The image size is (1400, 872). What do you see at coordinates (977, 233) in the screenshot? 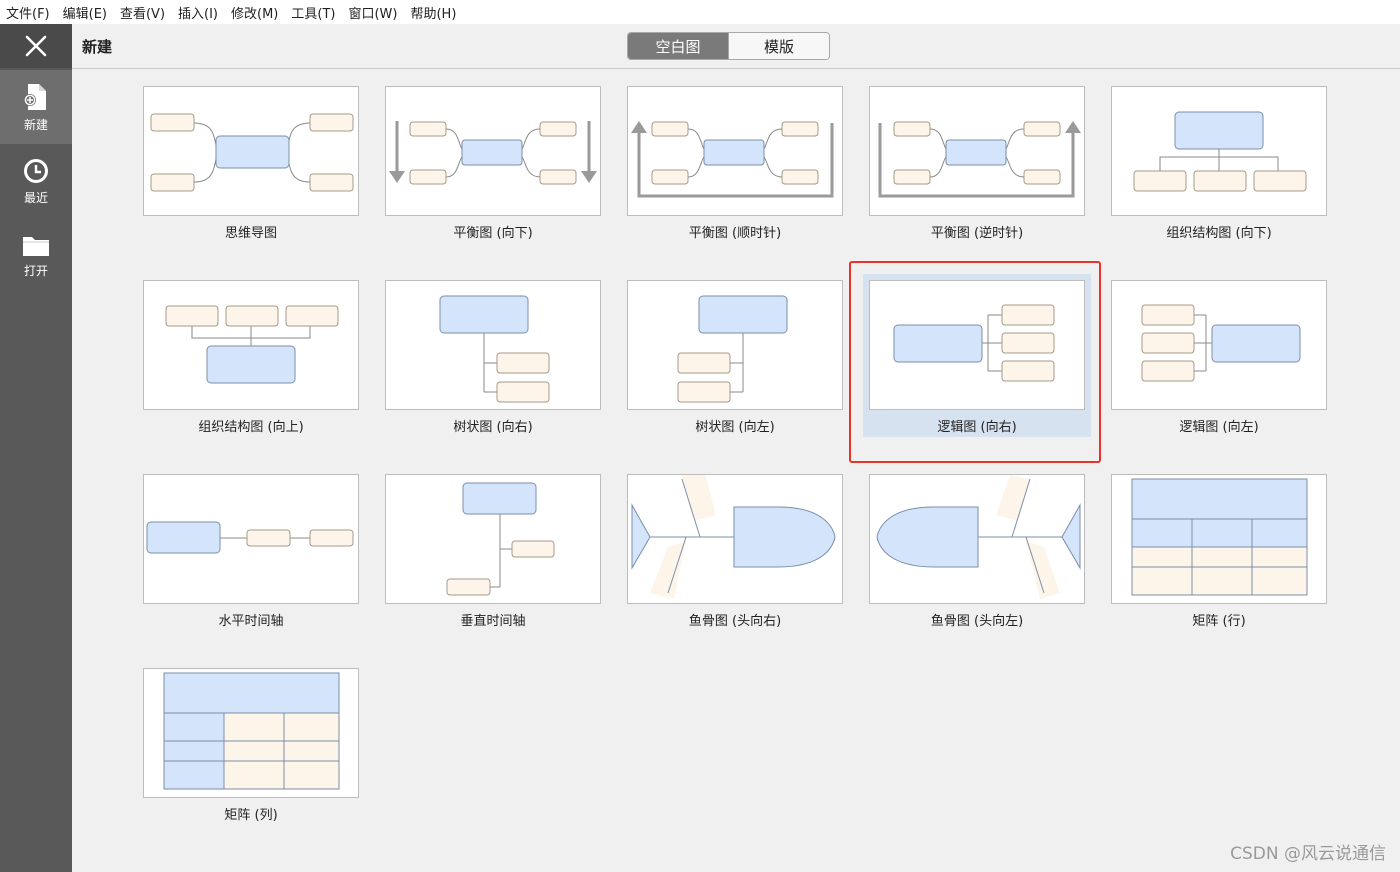
I see `template-label: 平衡图 (逆时针)` at bounding box center [977, 233].